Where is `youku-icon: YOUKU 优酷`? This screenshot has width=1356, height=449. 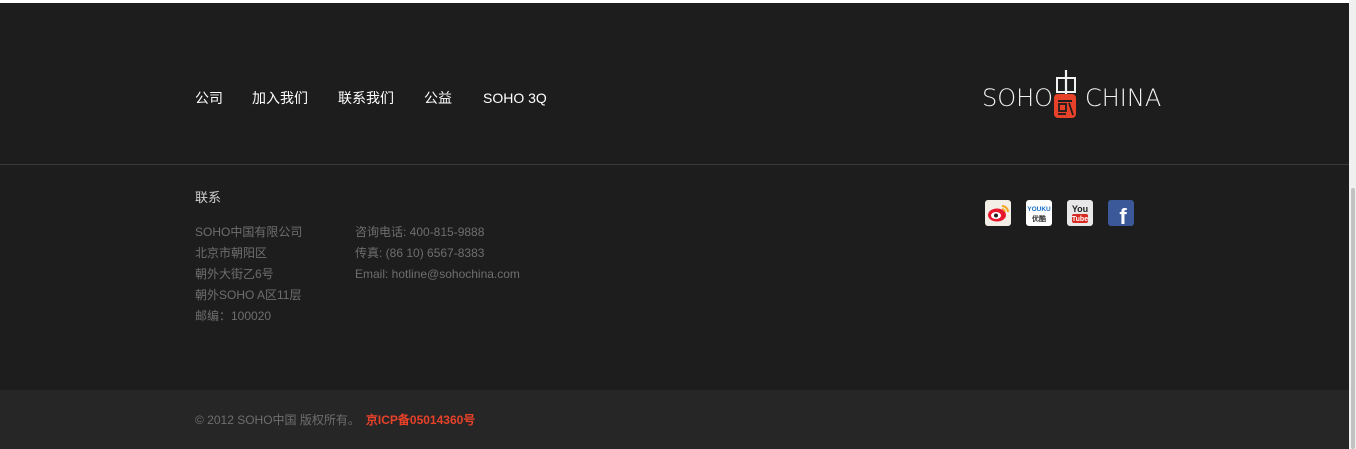
youku-icon: YOUKU 优酷 is located at coordinates (1039, 213).